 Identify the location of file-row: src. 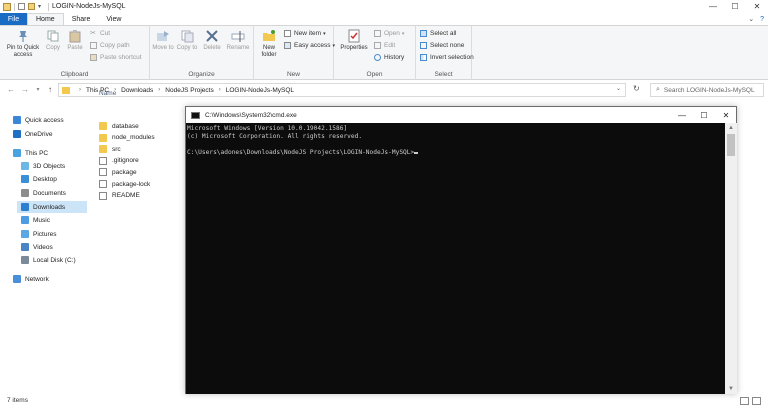
(110, 149).